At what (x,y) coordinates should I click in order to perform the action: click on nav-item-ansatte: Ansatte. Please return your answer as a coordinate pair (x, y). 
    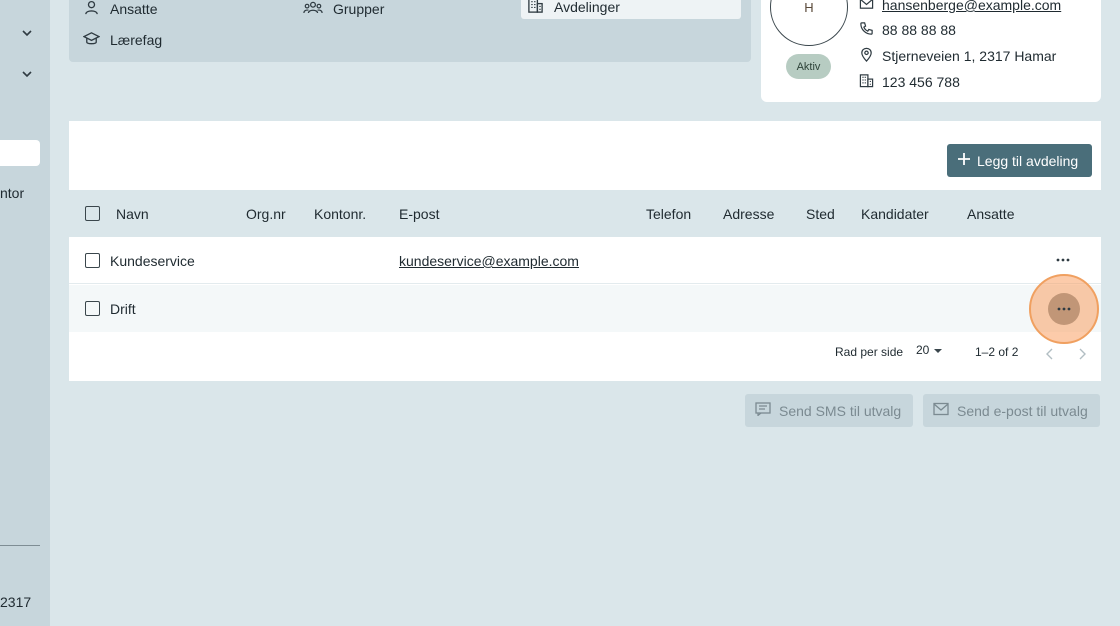
    Looking at the image, I should click on (120, 9).